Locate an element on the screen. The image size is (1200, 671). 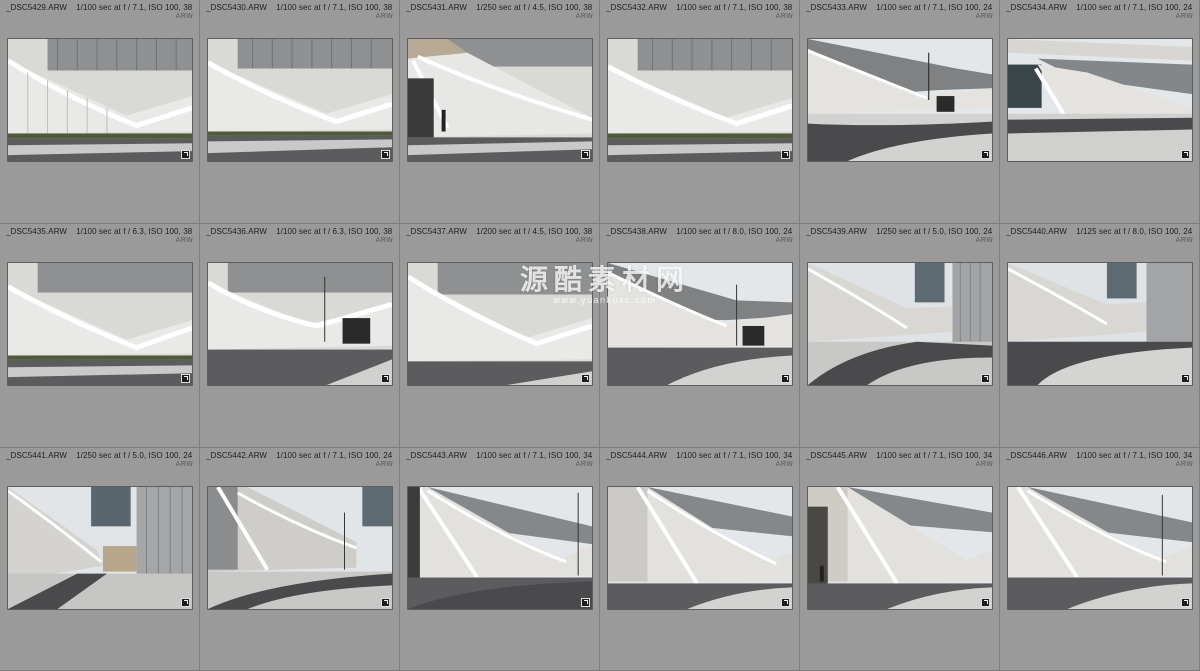
file-name: _DSC5434.ARW is located at coordinates (1037, 7).